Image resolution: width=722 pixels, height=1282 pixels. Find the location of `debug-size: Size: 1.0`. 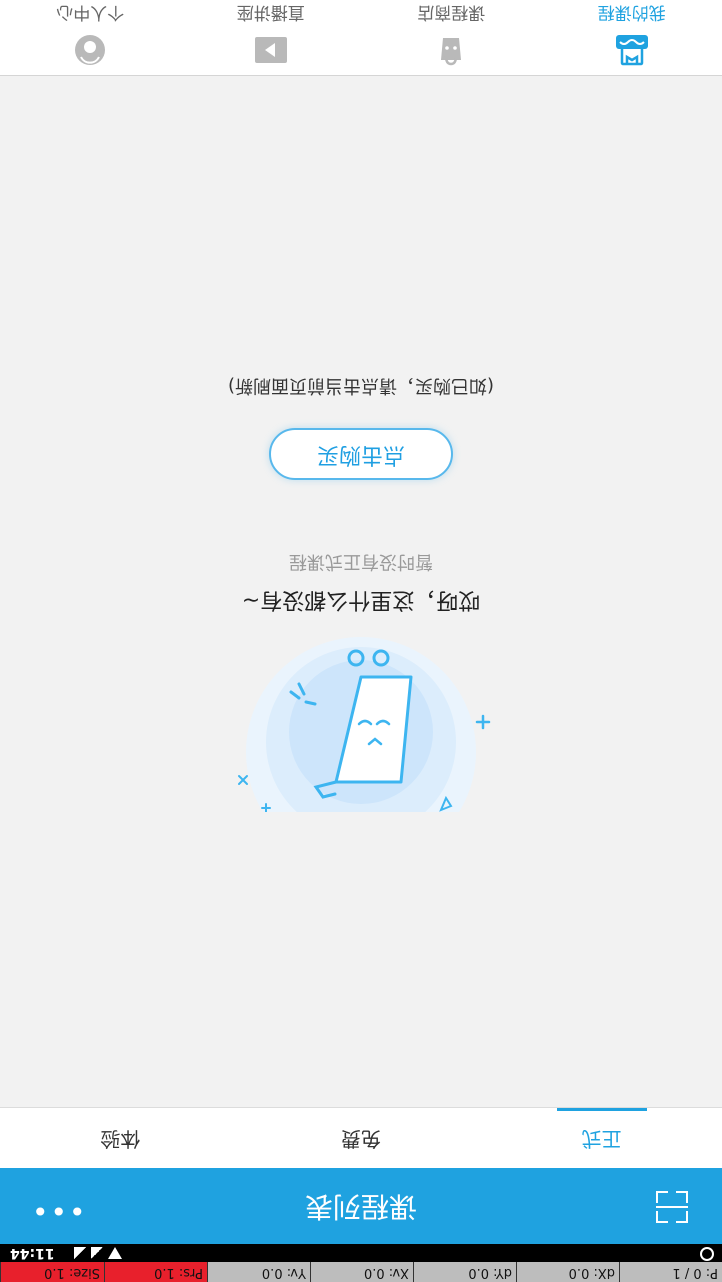

debug-size: Size: 1.0 is located at coordinates (52, 1272).